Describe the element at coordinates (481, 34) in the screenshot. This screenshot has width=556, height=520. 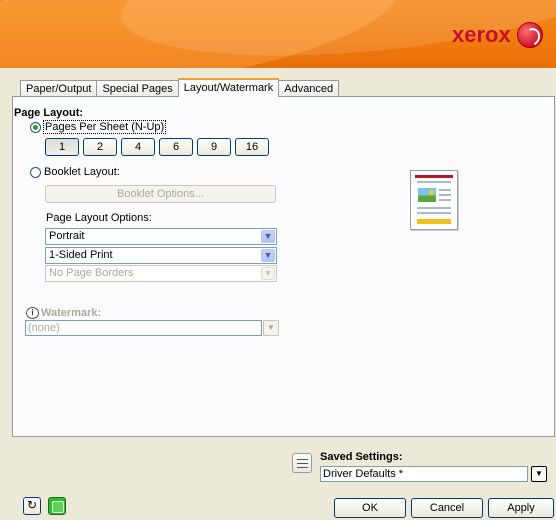
I see `xerox-logo-text: xerox` at that location.